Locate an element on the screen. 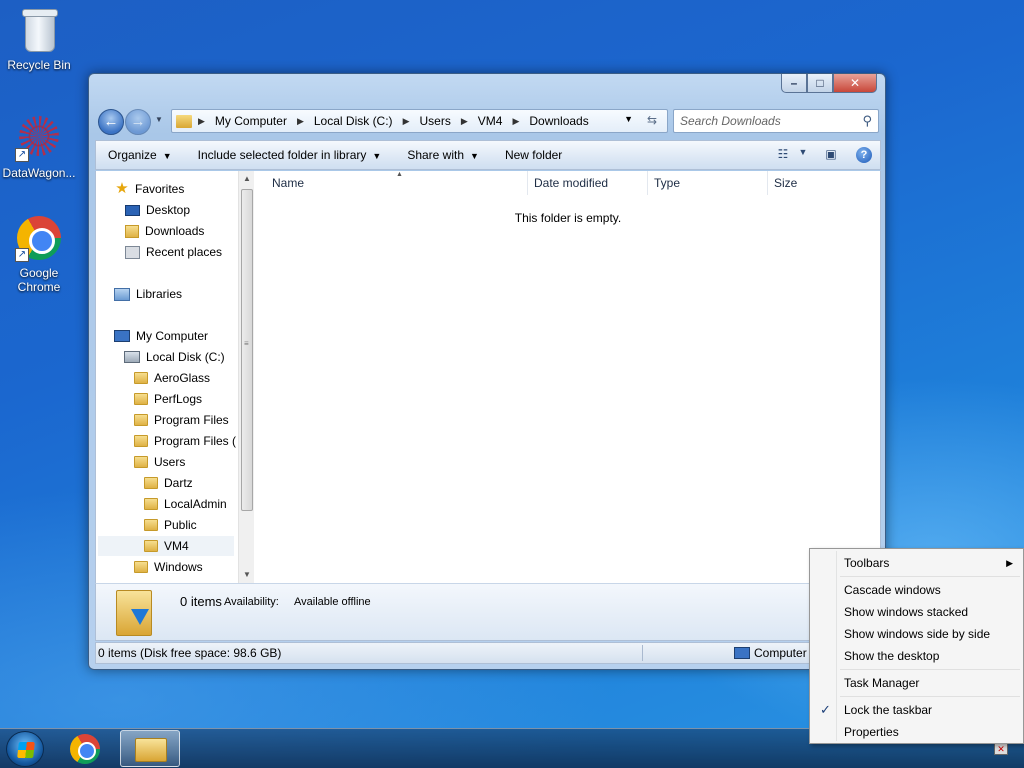 The image size is (1024, 768). search-icon: ⚲ is located at coordinates (867, 121).